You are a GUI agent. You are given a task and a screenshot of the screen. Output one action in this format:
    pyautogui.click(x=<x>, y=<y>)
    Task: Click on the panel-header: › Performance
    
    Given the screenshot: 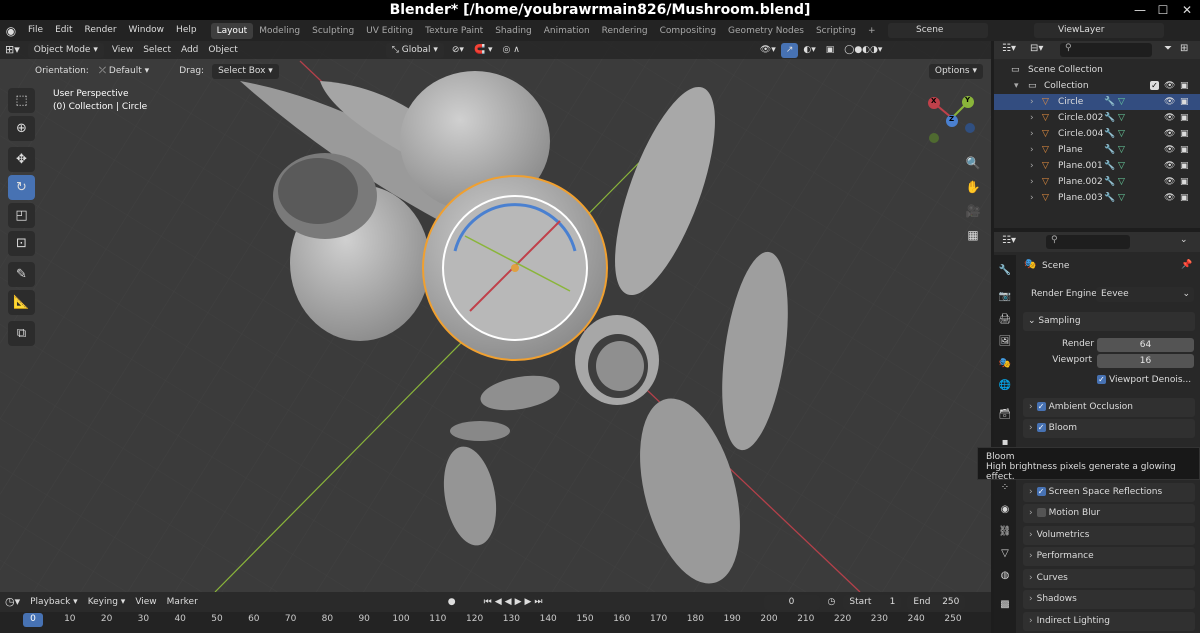 What is the action you would take?
    pyautogui.click(x=1109, y=556)
    